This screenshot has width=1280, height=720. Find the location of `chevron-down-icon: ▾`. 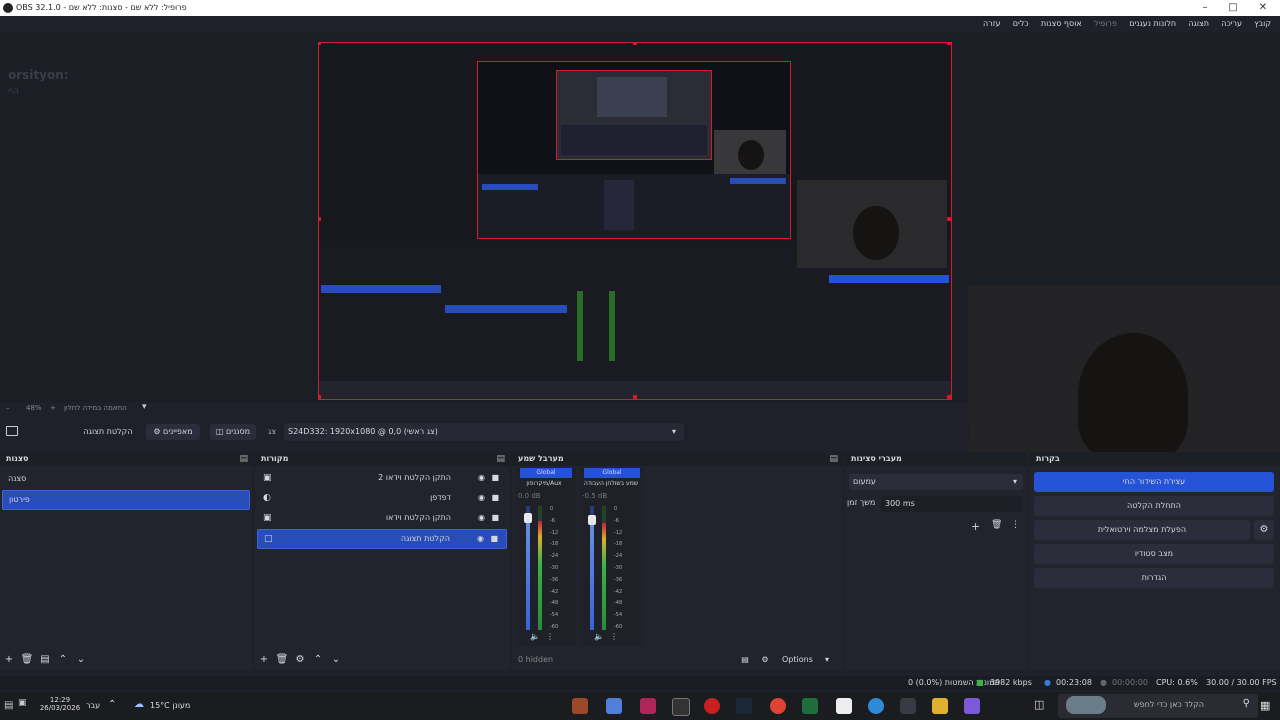

chevron-down-icon: ▾ is located at coordinates (827, 660).